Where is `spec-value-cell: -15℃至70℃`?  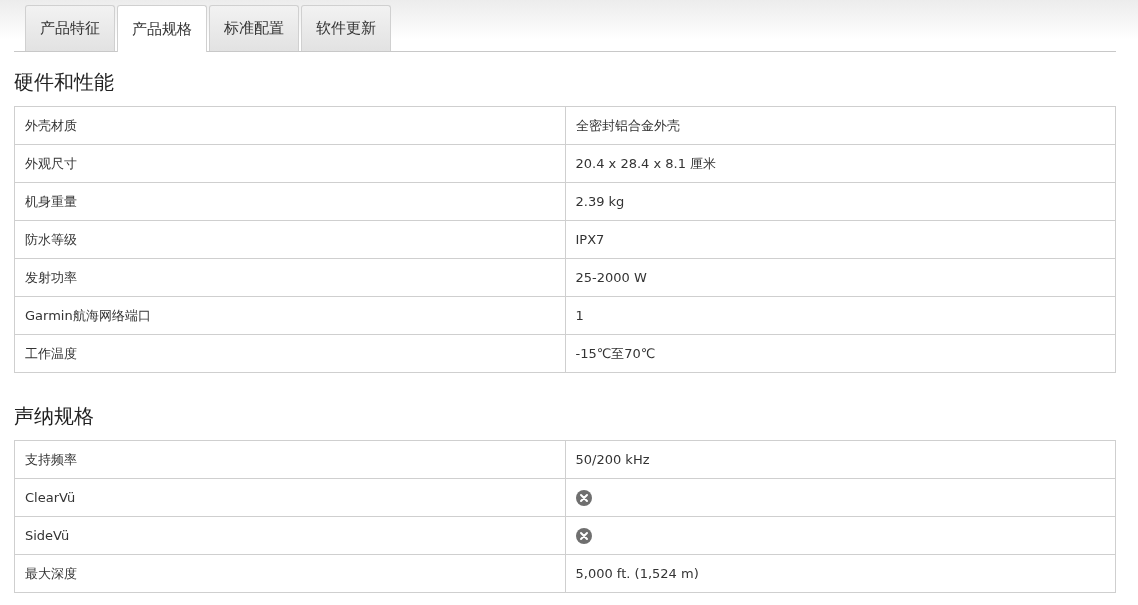
spec-value-cell: -15℃至70℃ is located at coordinates (840, 353).